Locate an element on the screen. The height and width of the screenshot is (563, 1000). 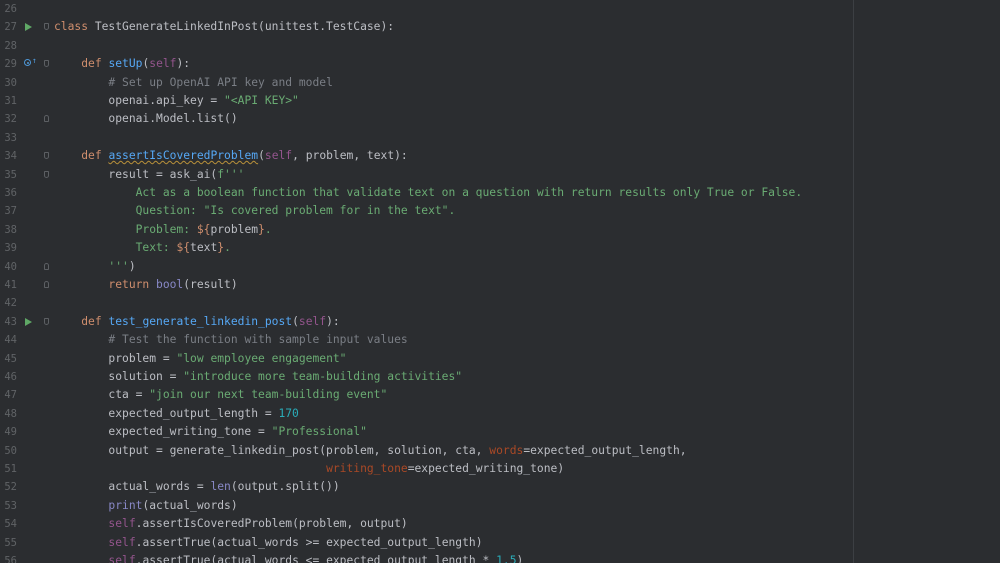
code-token: expected_output_length = is located at coordinates (166, 413).